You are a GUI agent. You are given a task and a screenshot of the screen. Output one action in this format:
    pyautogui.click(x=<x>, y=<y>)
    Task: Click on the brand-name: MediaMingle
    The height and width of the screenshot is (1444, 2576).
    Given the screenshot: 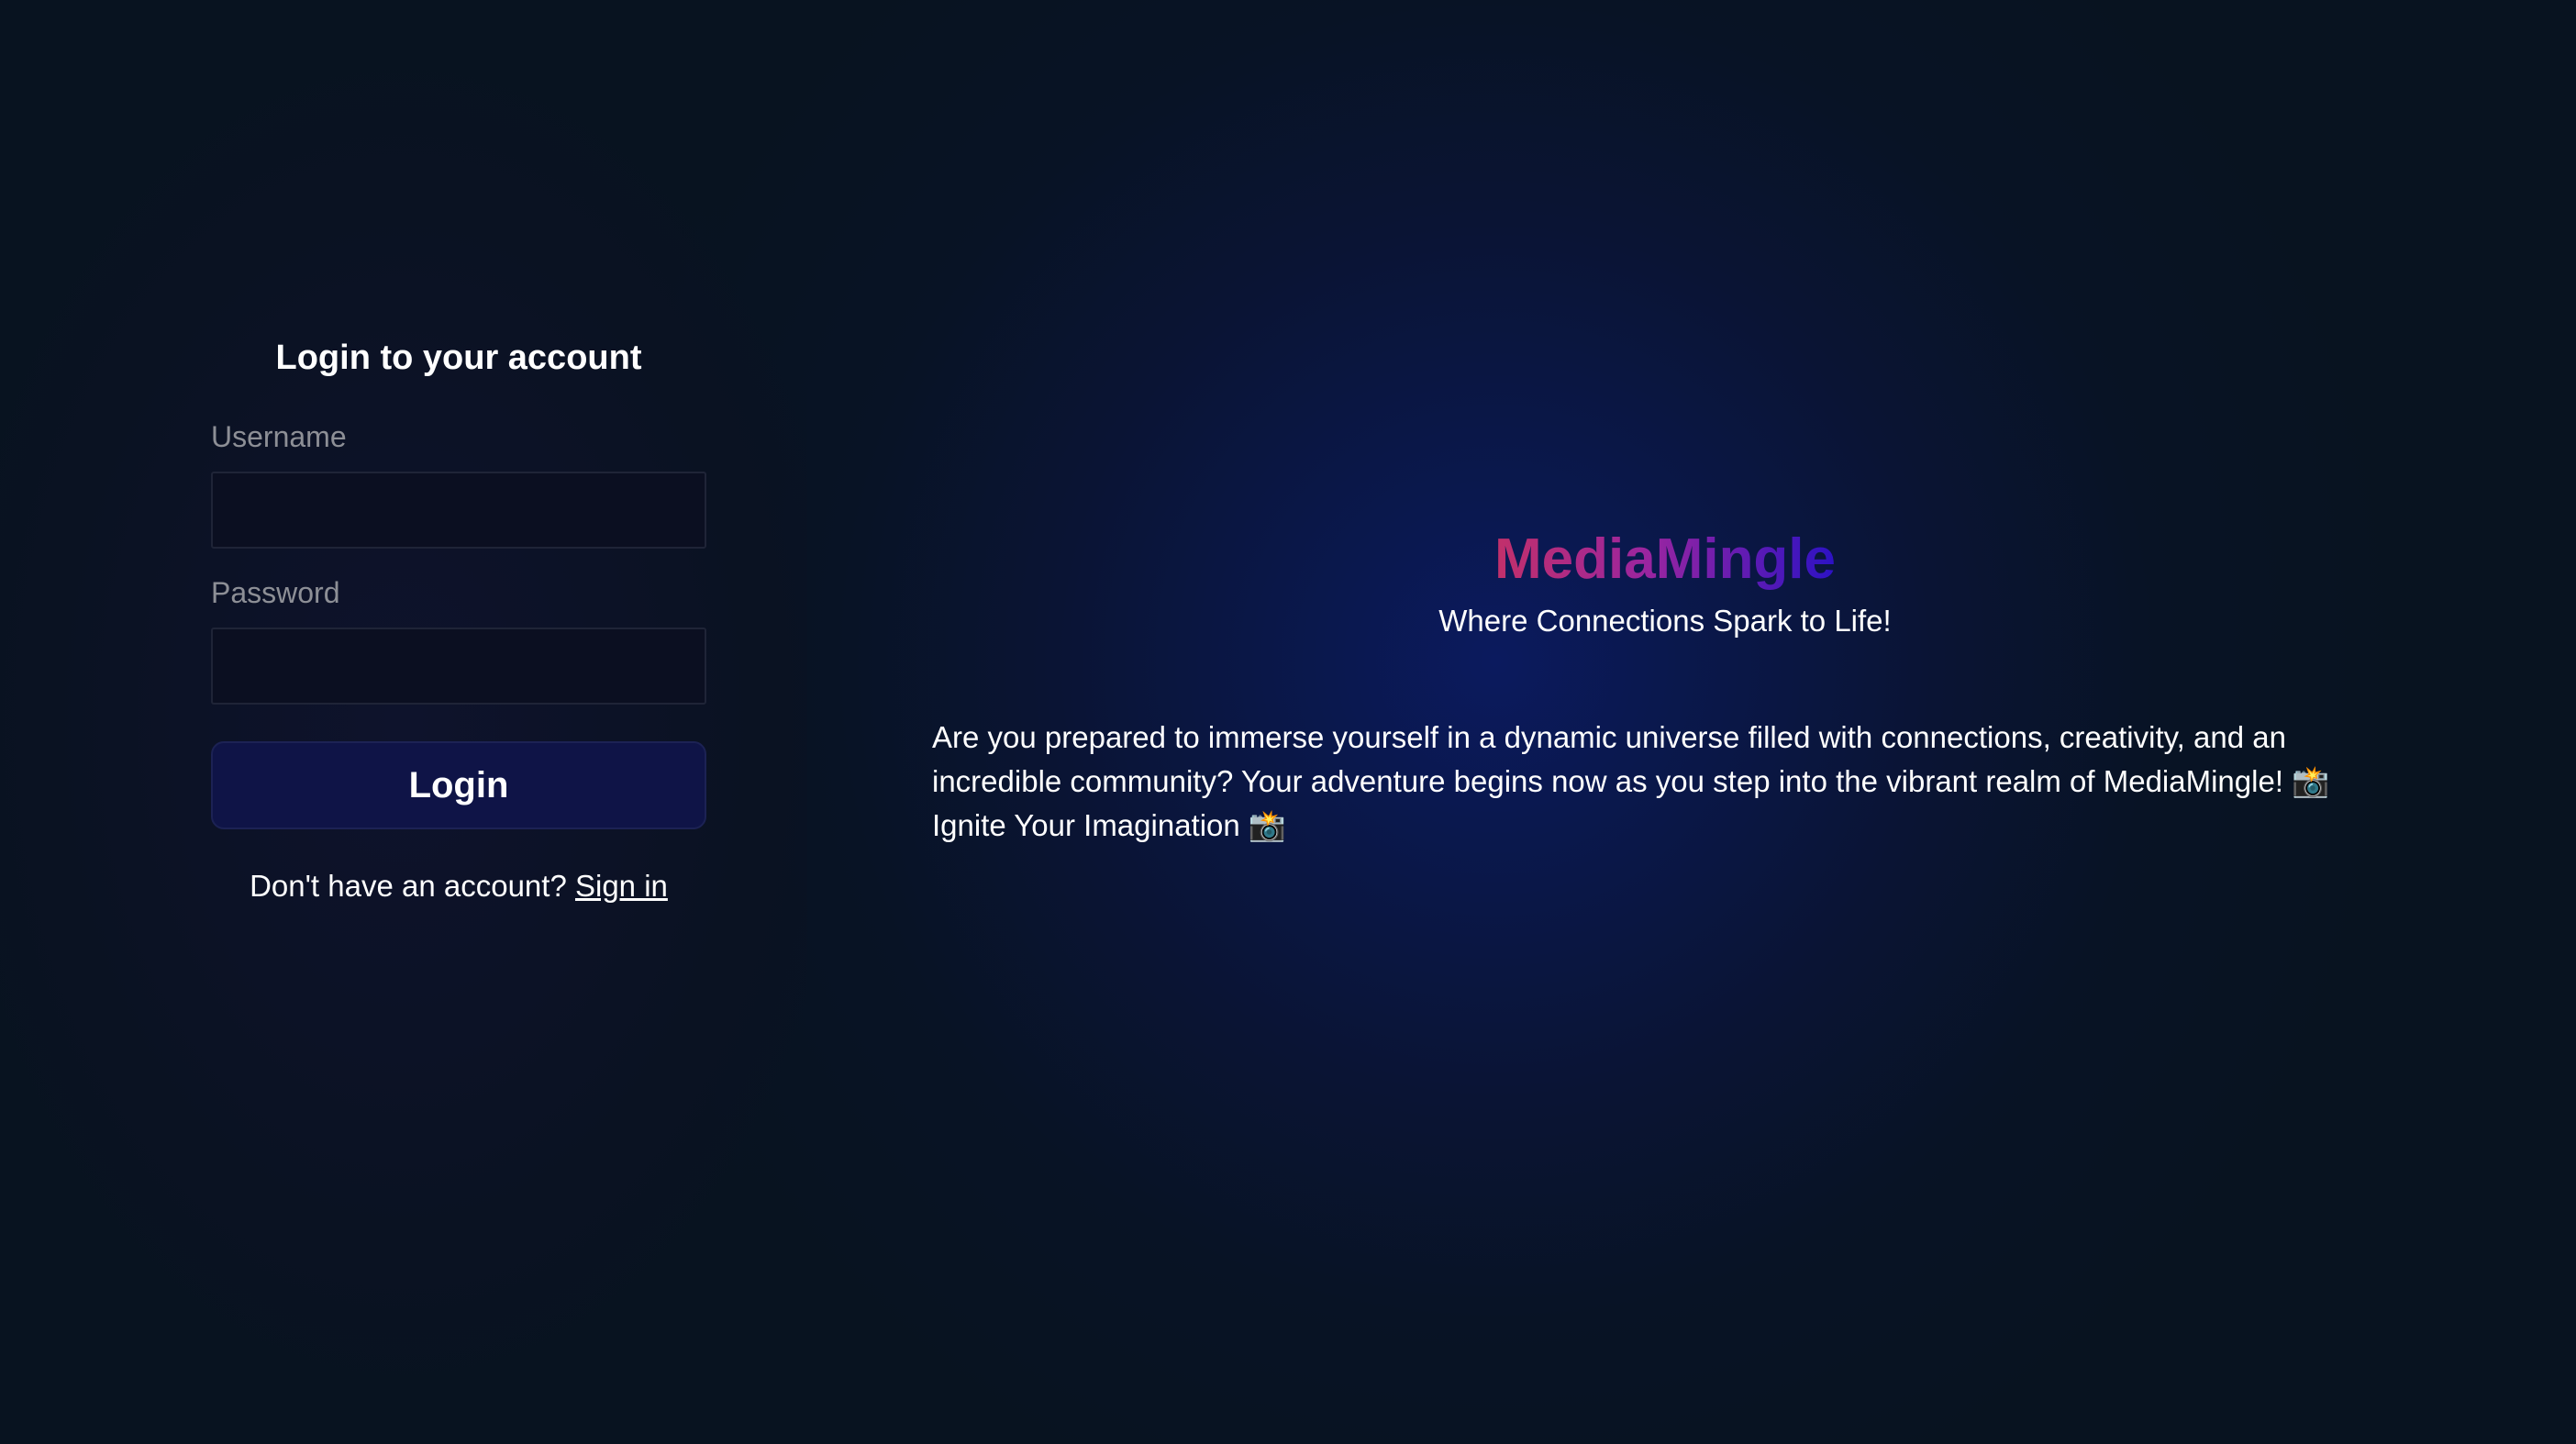 What is the action you would take?
    pyautogui.click(x=1665, y=559)
    